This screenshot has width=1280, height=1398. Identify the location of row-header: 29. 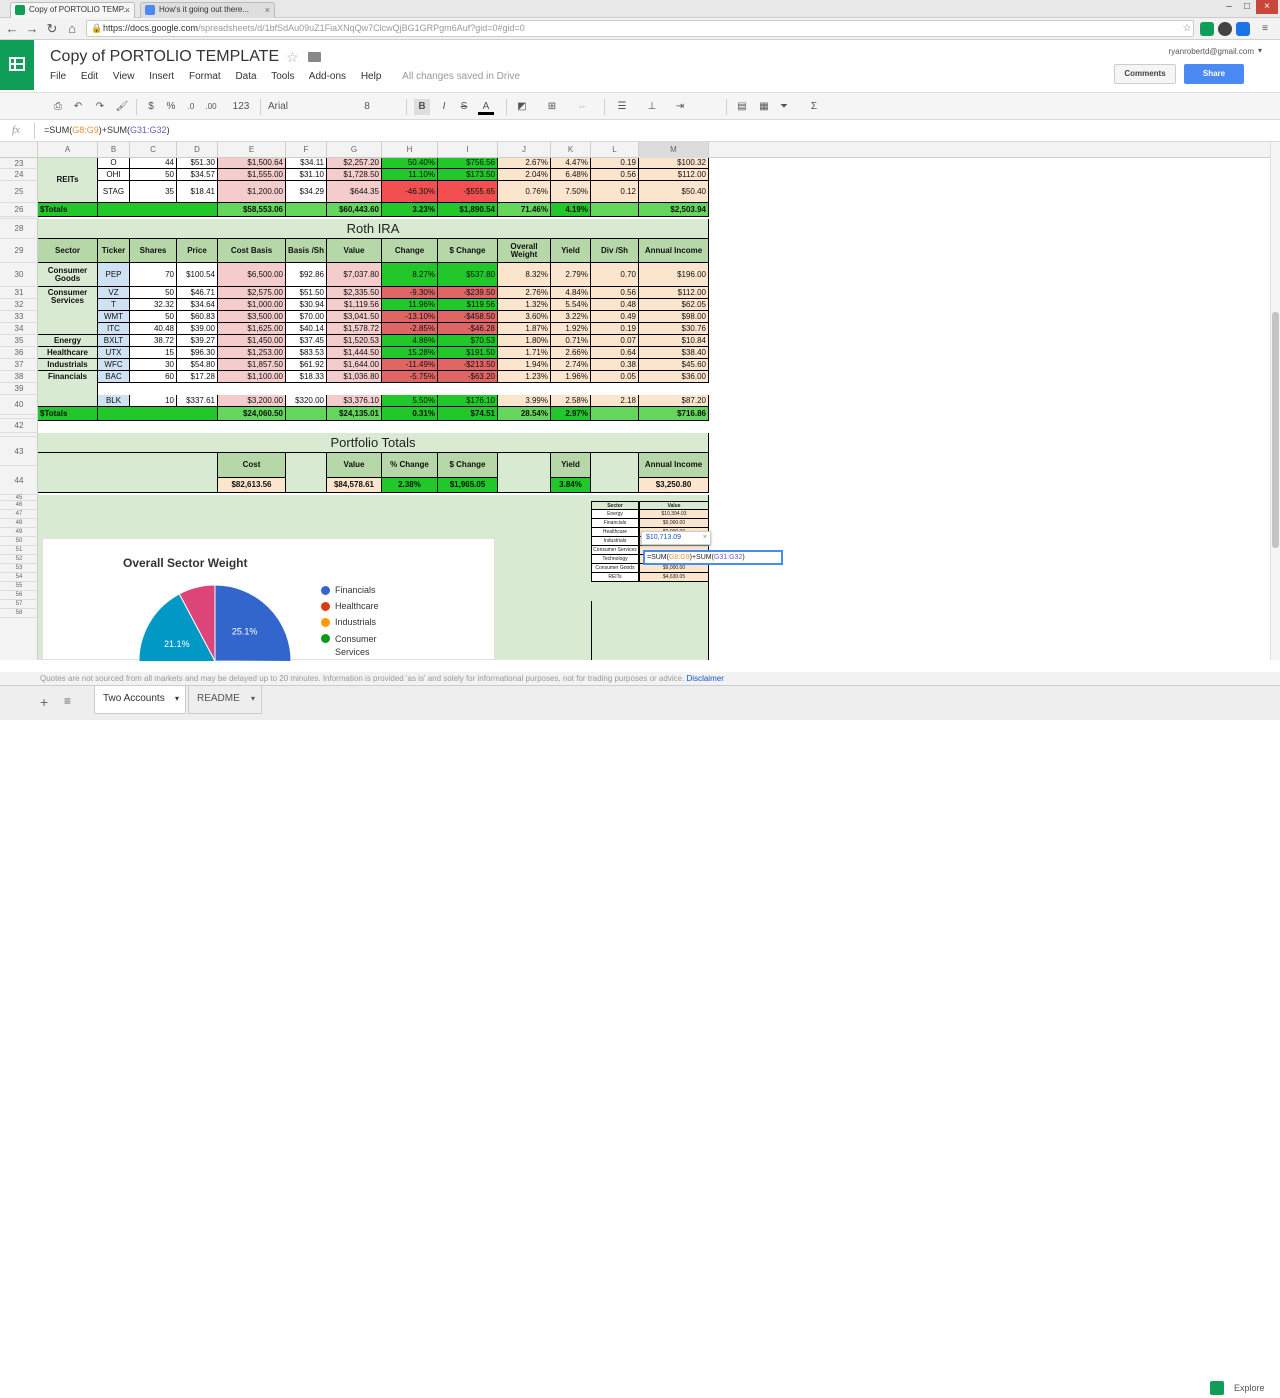
(19, 251).